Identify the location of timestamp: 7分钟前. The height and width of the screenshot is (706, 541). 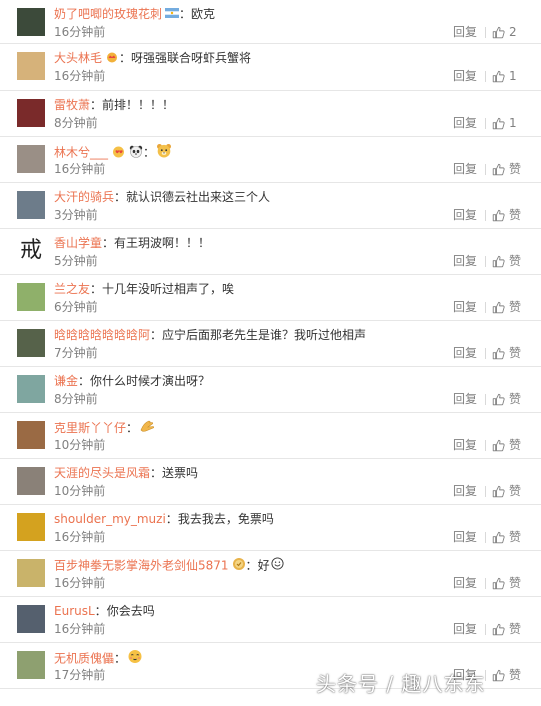
(76, 353).